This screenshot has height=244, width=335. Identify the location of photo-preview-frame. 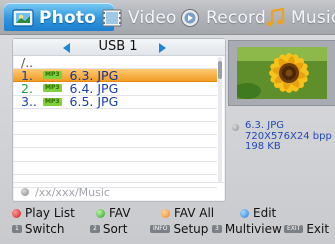
(281, 73).